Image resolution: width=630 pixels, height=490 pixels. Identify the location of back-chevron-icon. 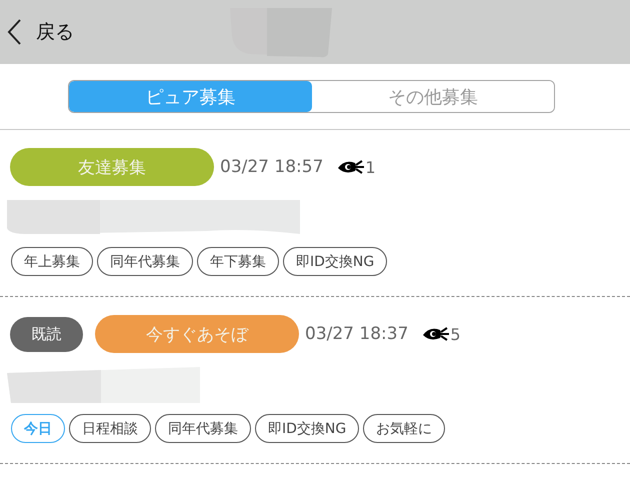
(14, 32).